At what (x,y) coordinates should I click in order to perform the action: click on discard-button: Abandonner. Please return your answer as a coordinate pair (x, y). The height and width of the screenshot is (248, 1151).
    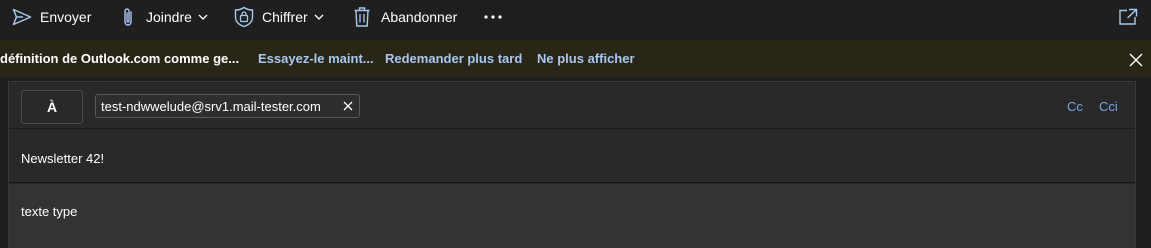
    Looking at the image, I should click on (405, 17).